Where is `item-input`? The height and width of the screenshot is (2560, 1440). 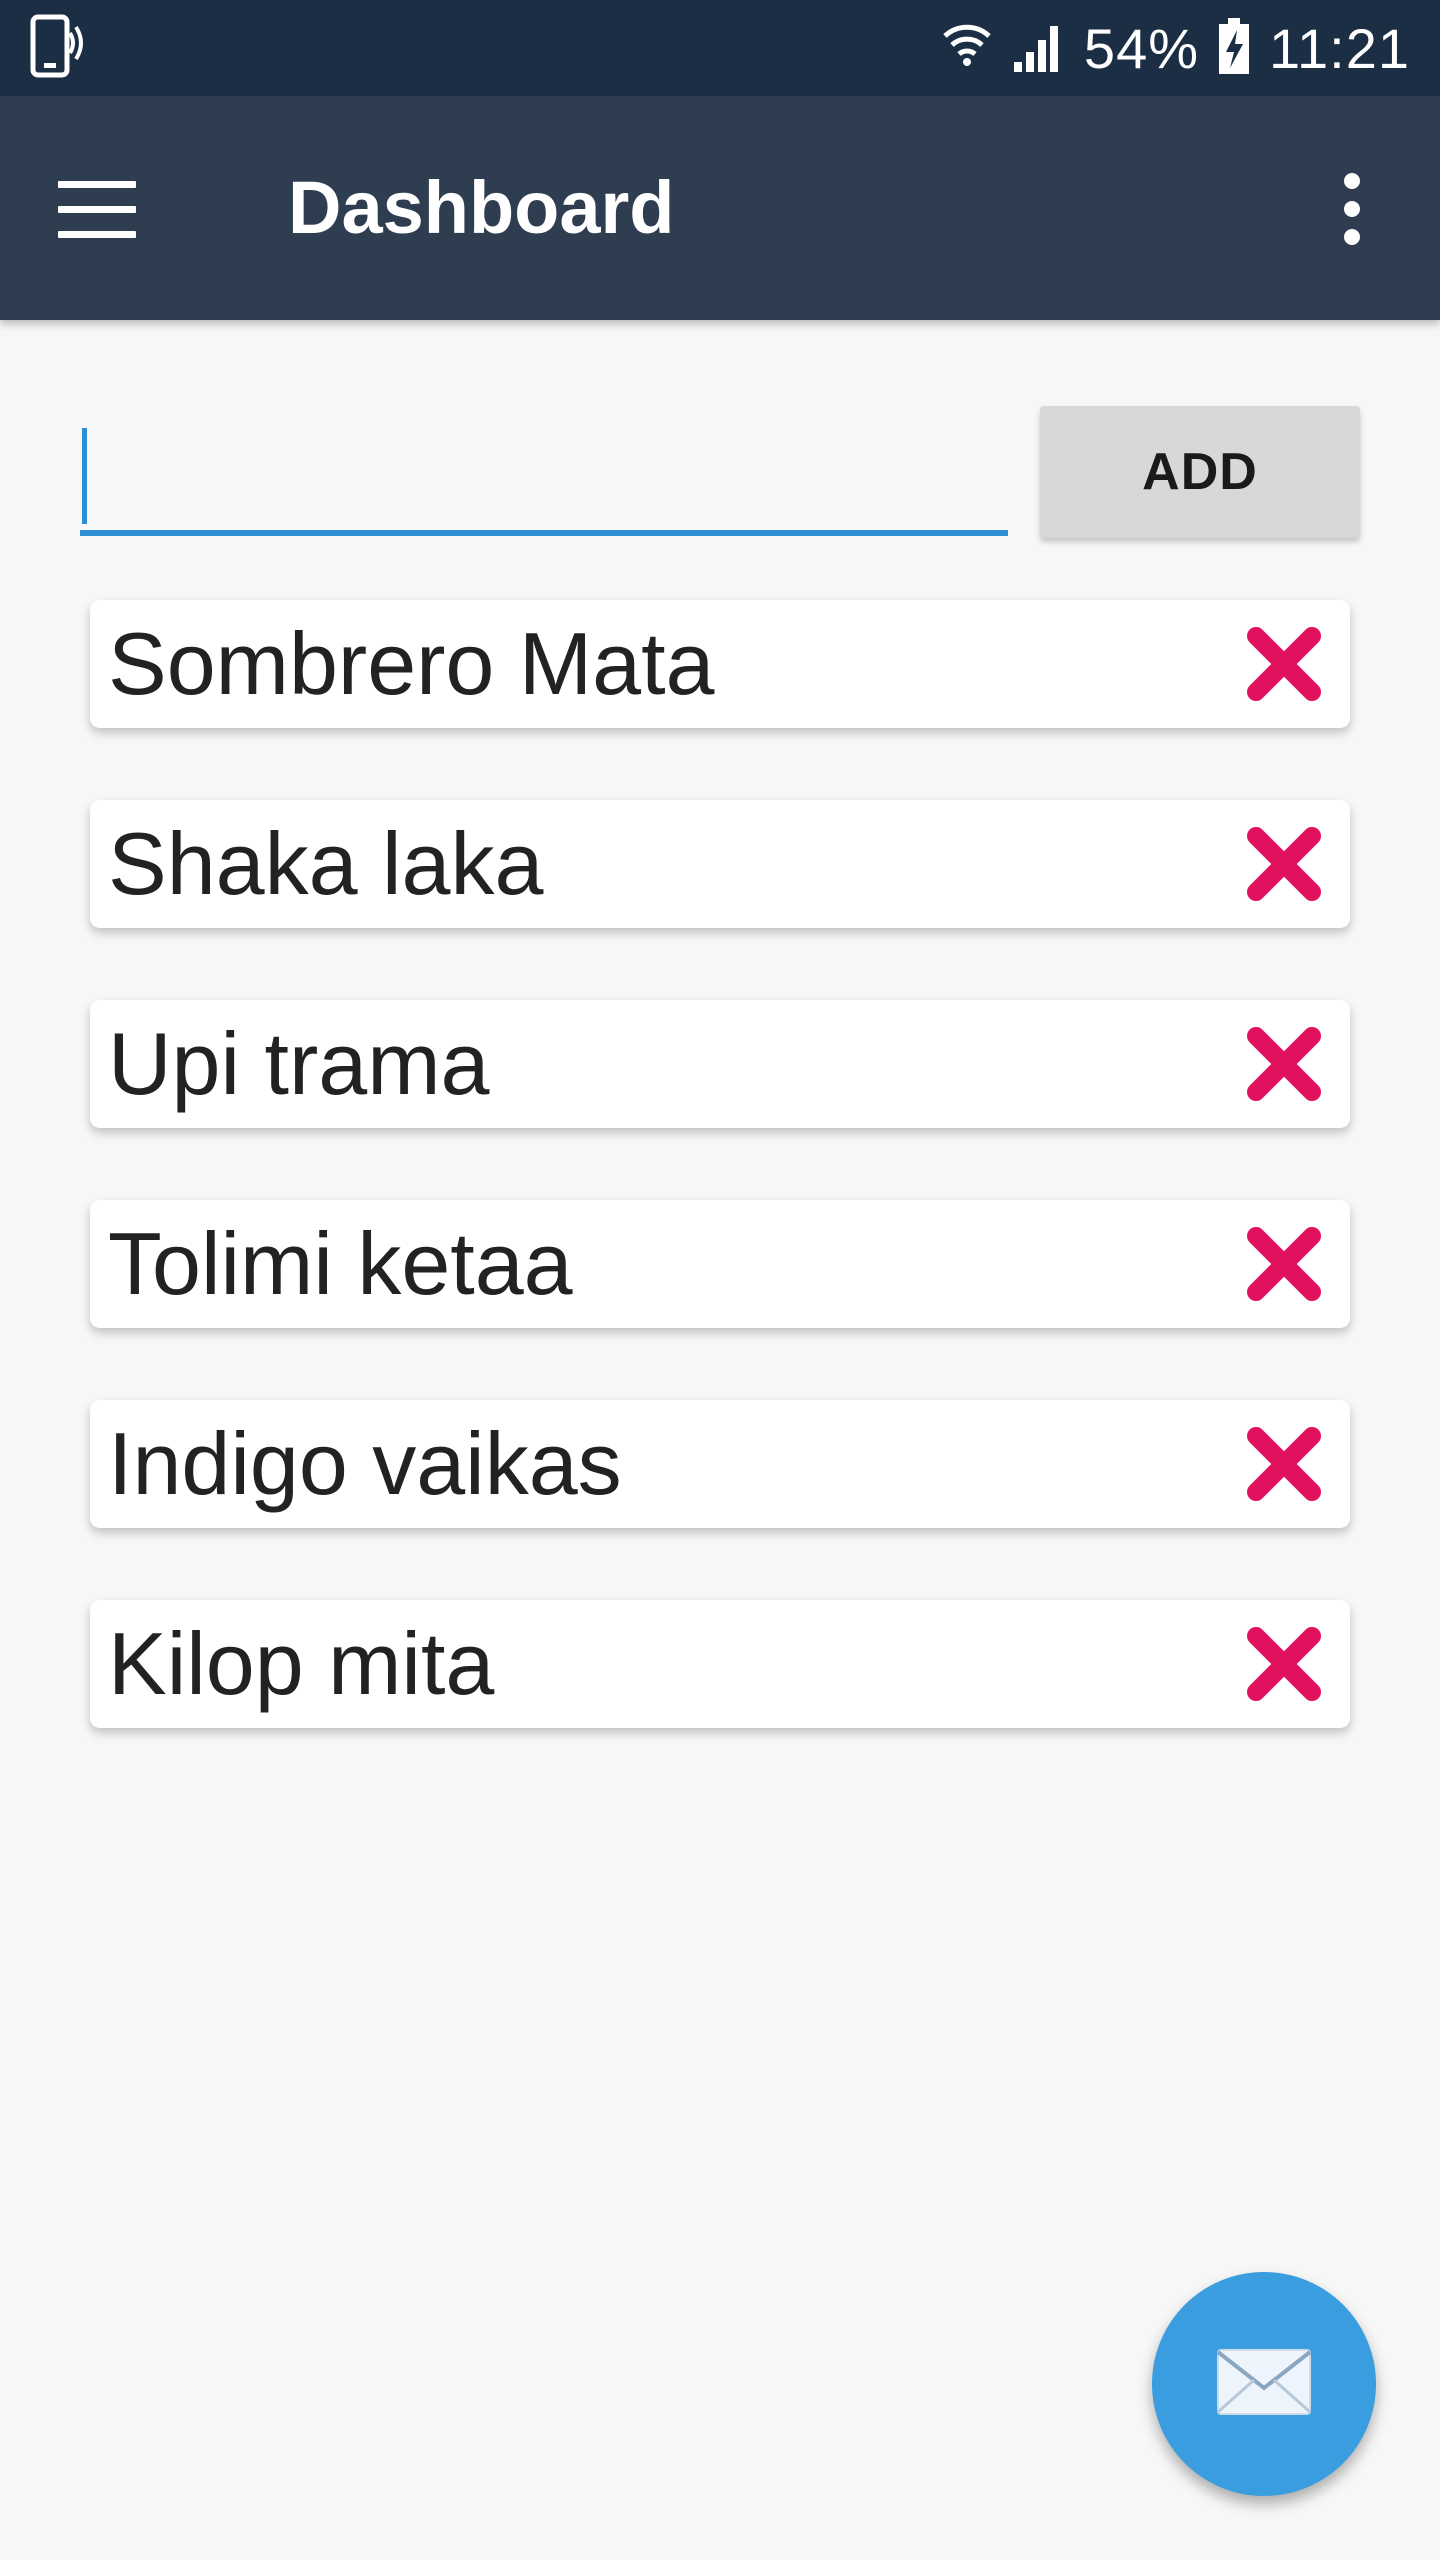
item-input is located at coordinates (544, 475).